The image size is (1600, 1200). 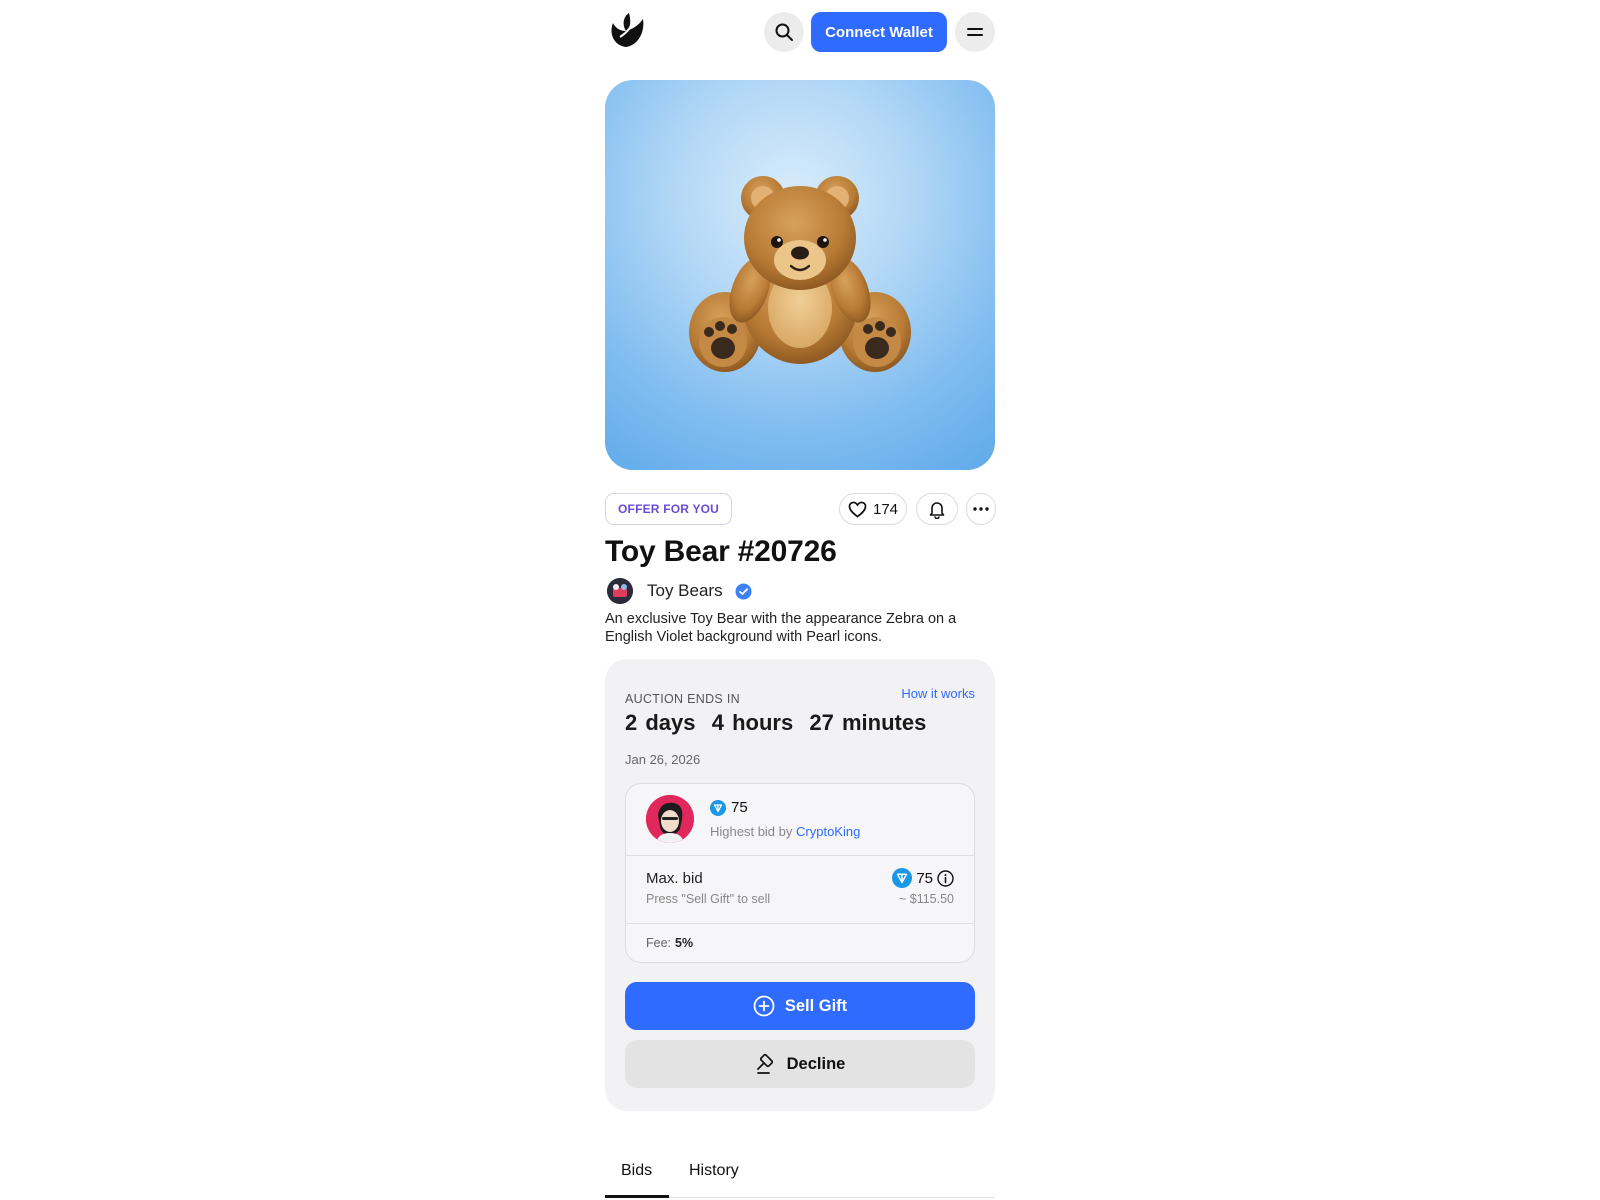 What do you see at coordinates (663, 759) in the screenshot?
I see `auction-end-date: Jan 26, 2026` at bounding box center [663, 759].